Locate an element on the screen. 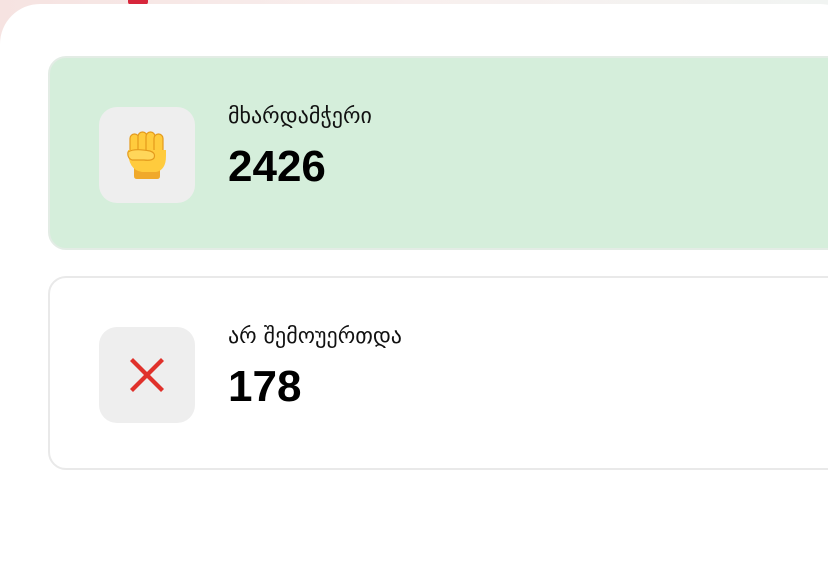  supporters-icon-box is located at coordinates (147, 155).